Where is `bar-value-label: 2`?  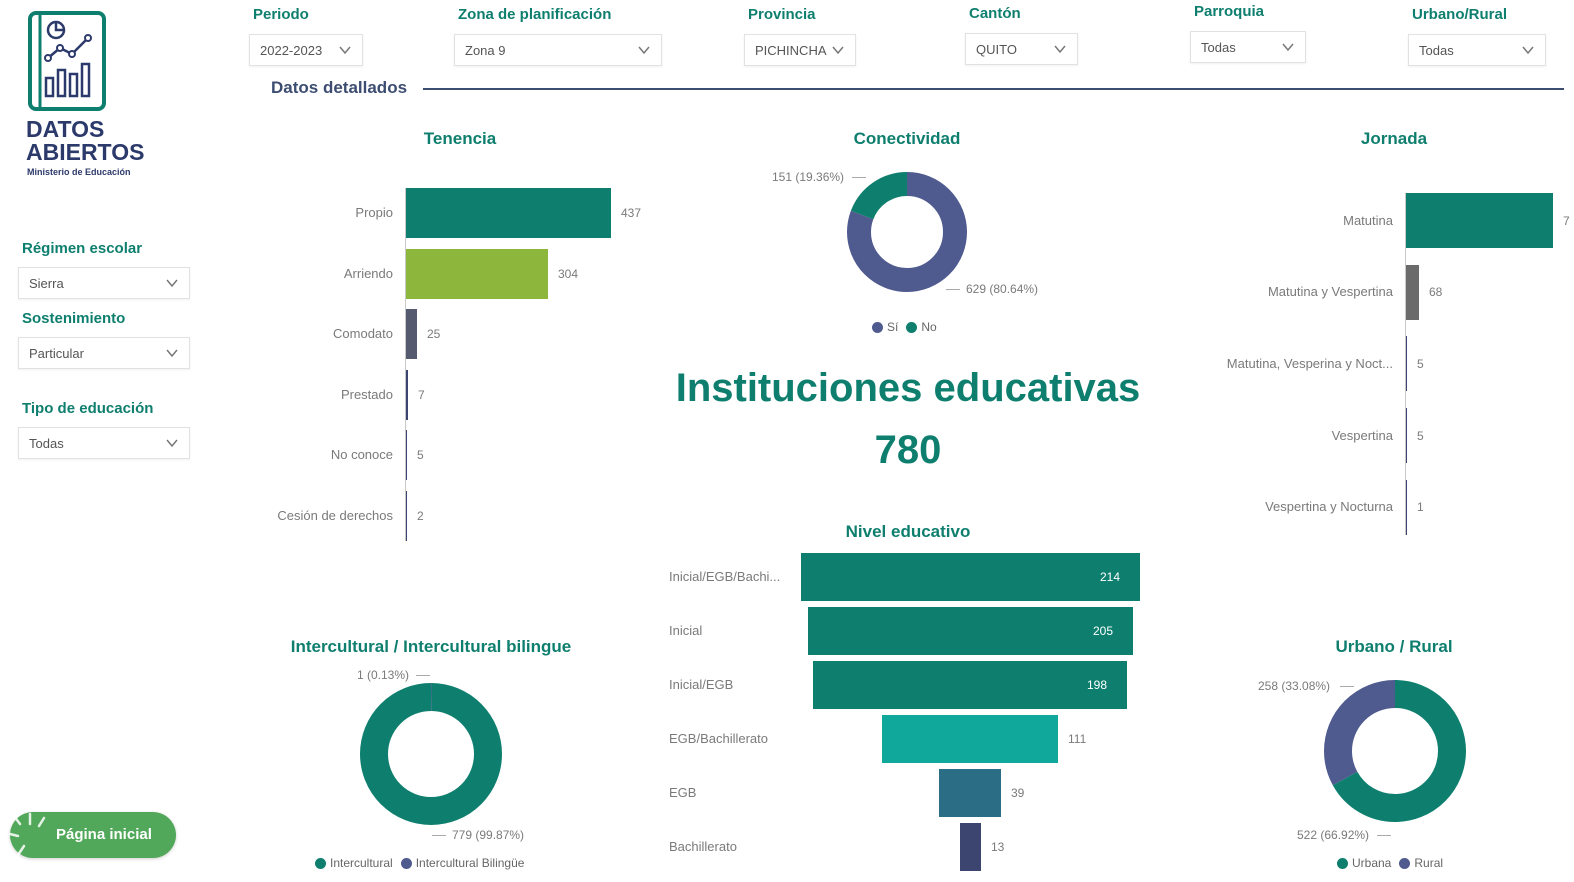
bar-value-label: 2 is located at coordinates (420, 516).